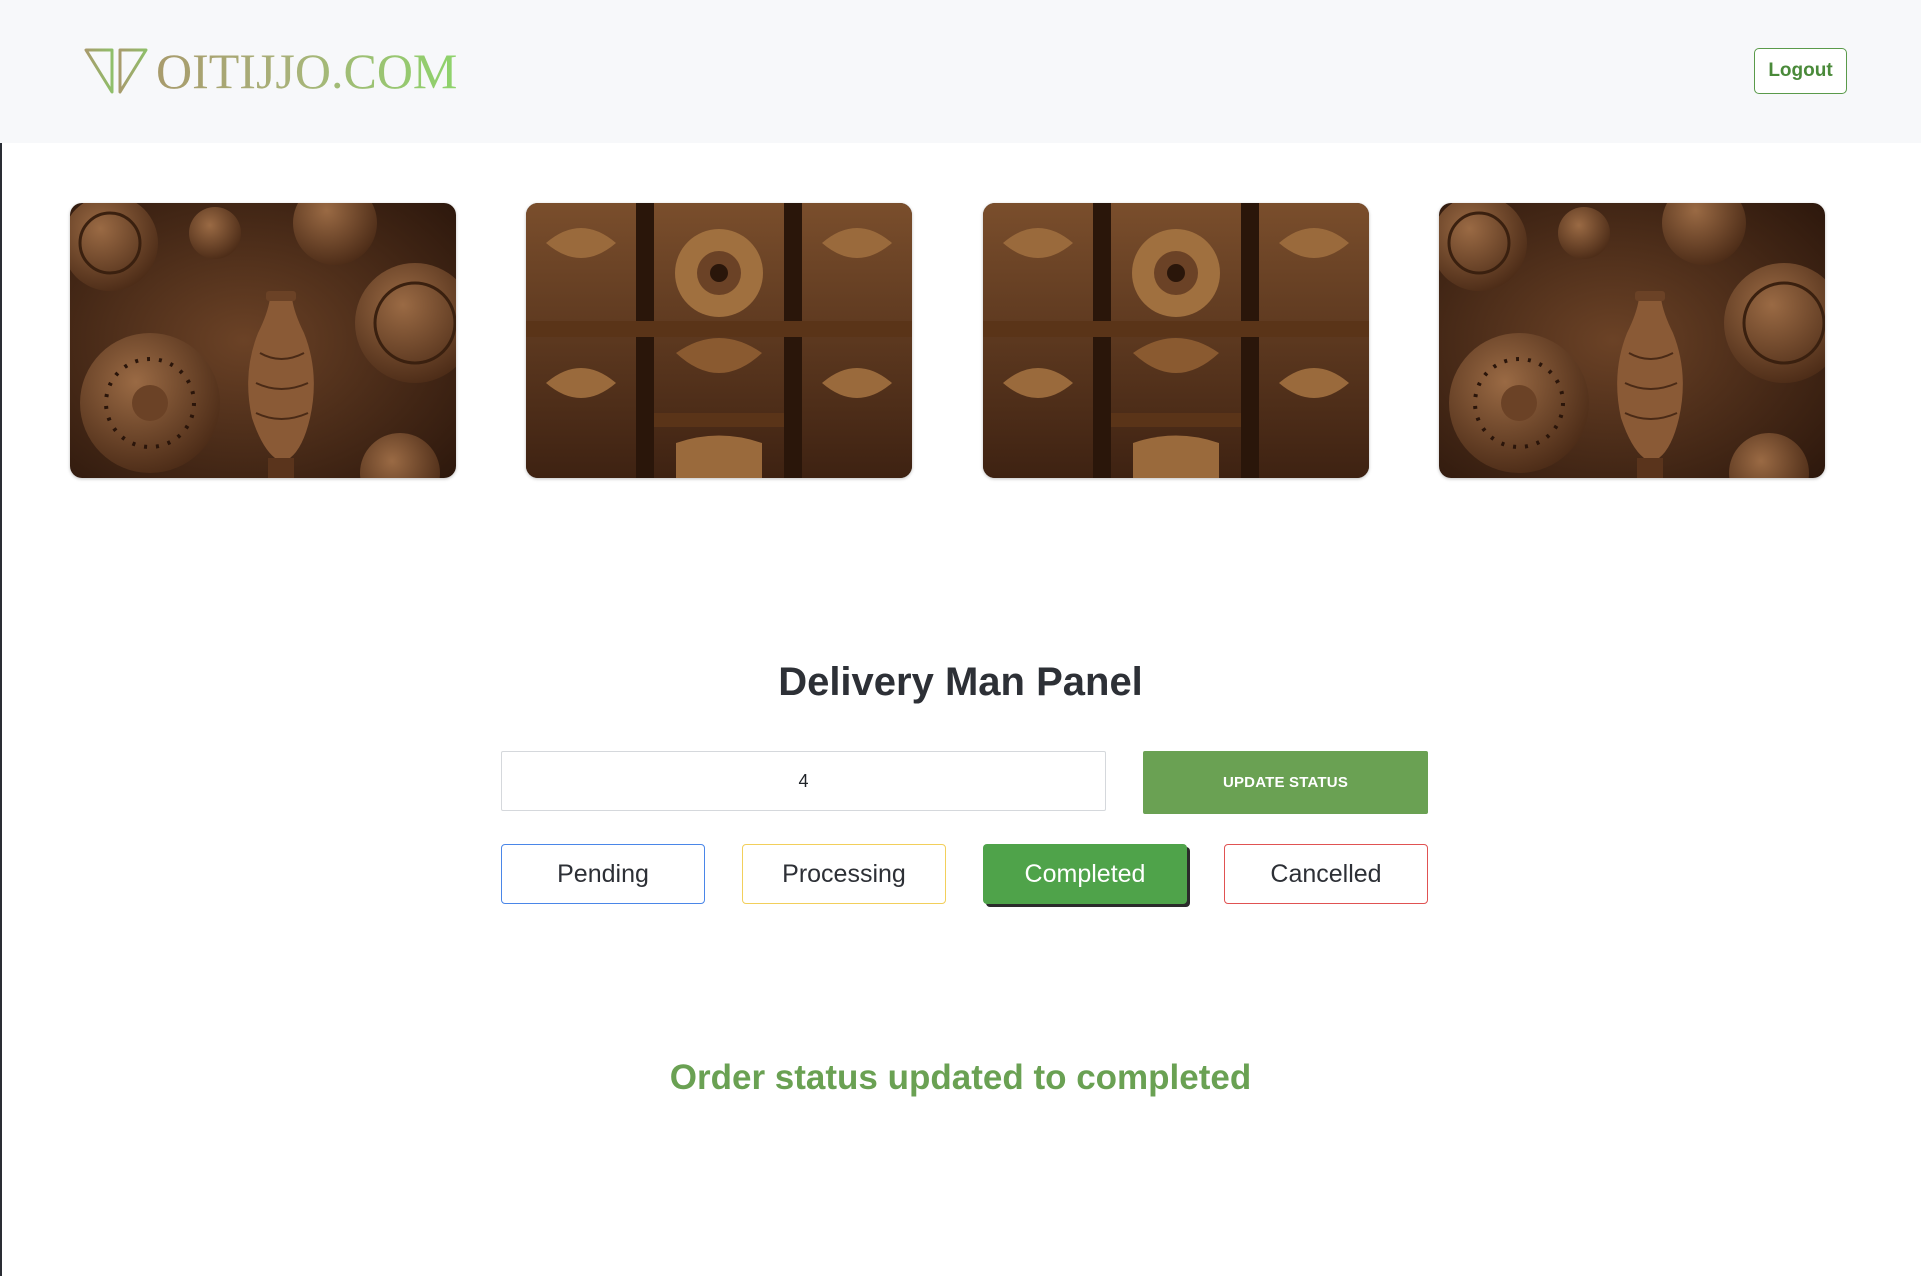 The width and height of the screenshot is (1921, 1276). I want to click on status-completed-button: Completed, so click(1085, 874).